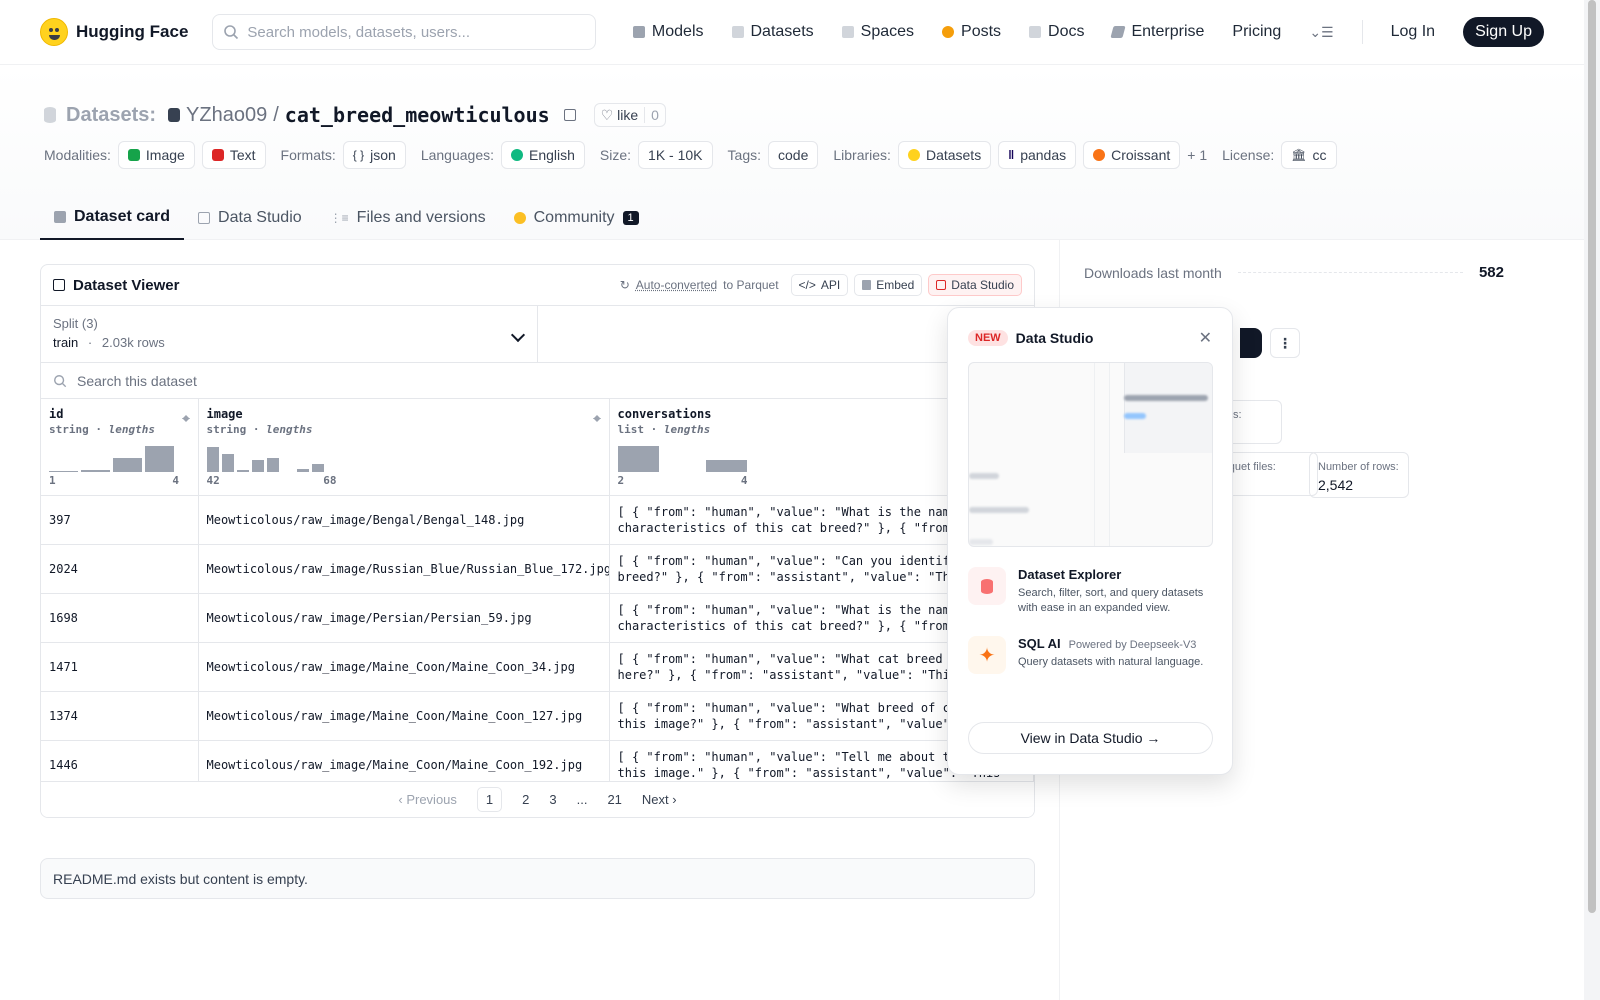 This screenshot has width=1600, height=1000. Describe the element at coordinates (457, 155) in the screenshot. I see `languages-label: Languages:` at that location.